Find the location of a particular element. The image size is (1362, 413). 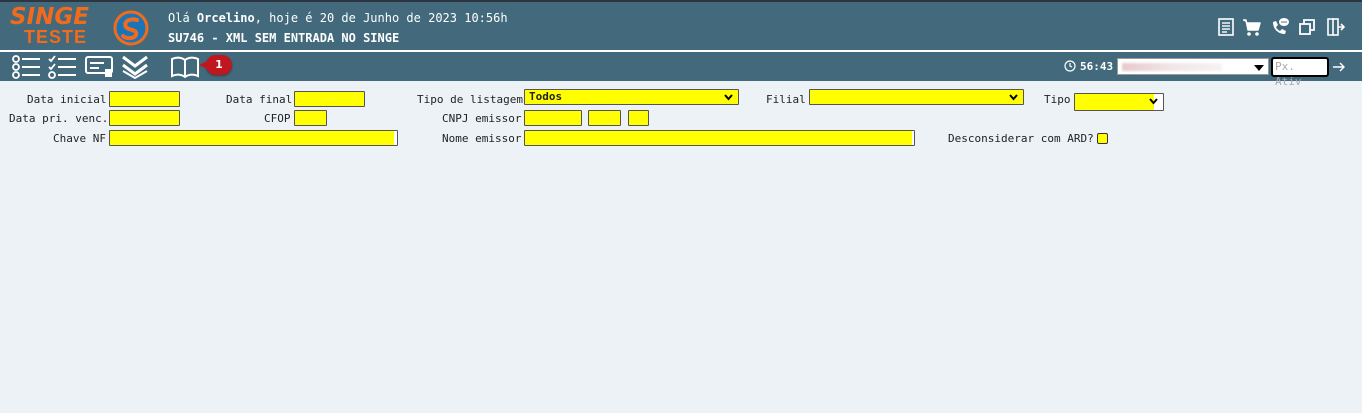

window-restore-icon is located at coordinates (1307, 27).